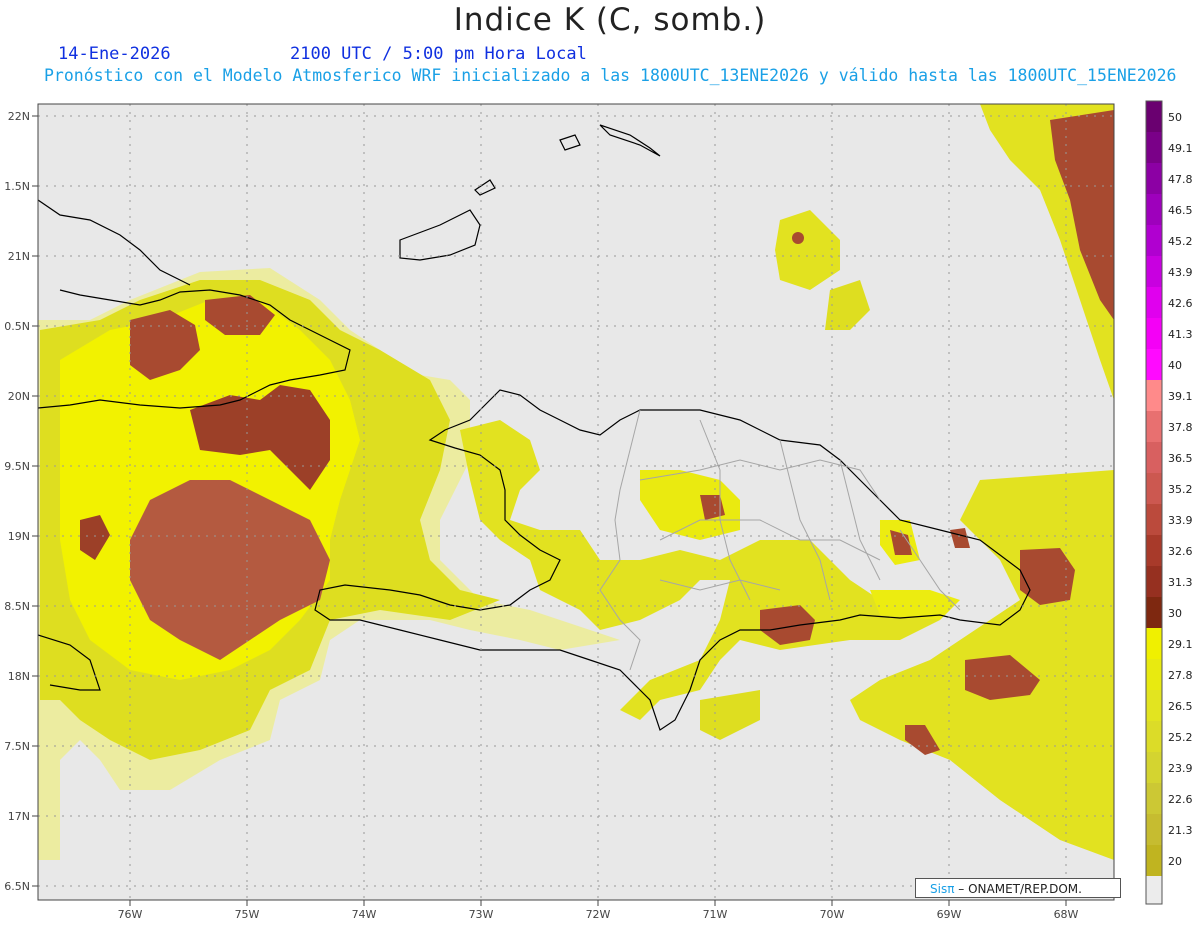  I want to click on lat-label: 18N, so click(19, 676).